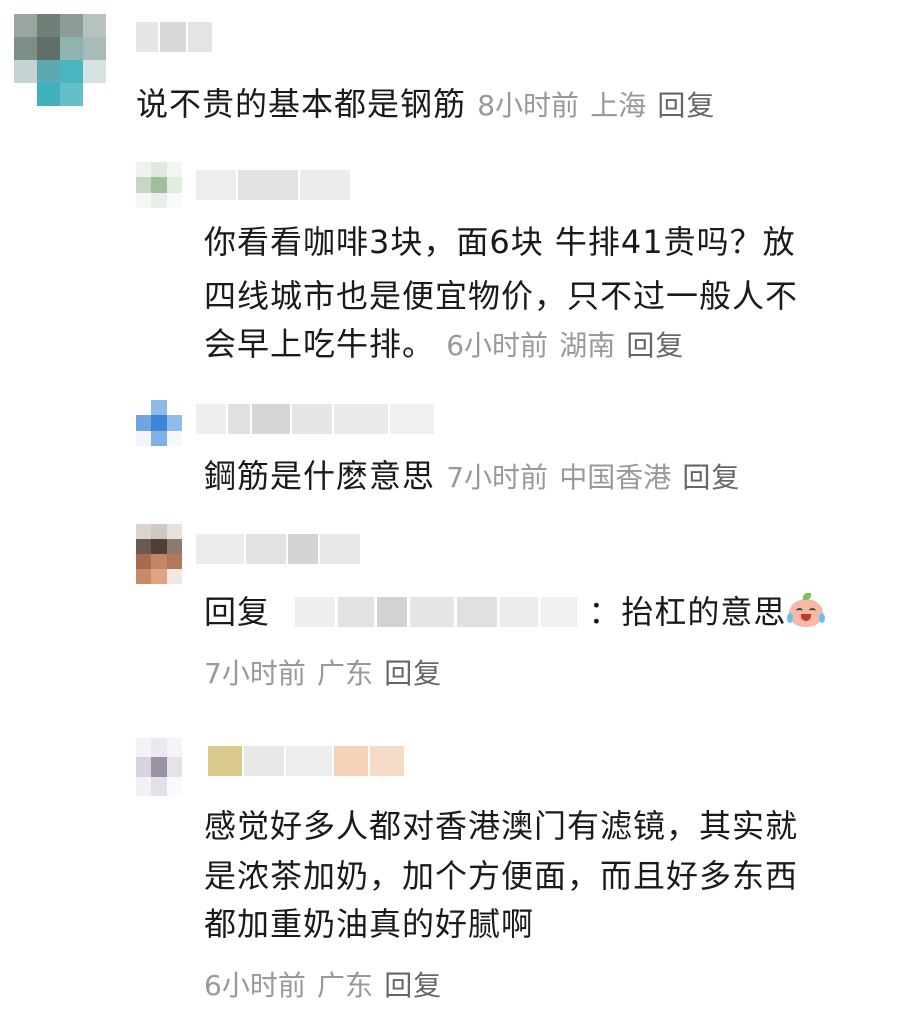 This screenshot has width=912, height=1012. What do you see at coordinates (320, 476) in the screenshot?
I see `comment-text-line: 鋼筋是什麽意思` at bounding box center [320, 476].